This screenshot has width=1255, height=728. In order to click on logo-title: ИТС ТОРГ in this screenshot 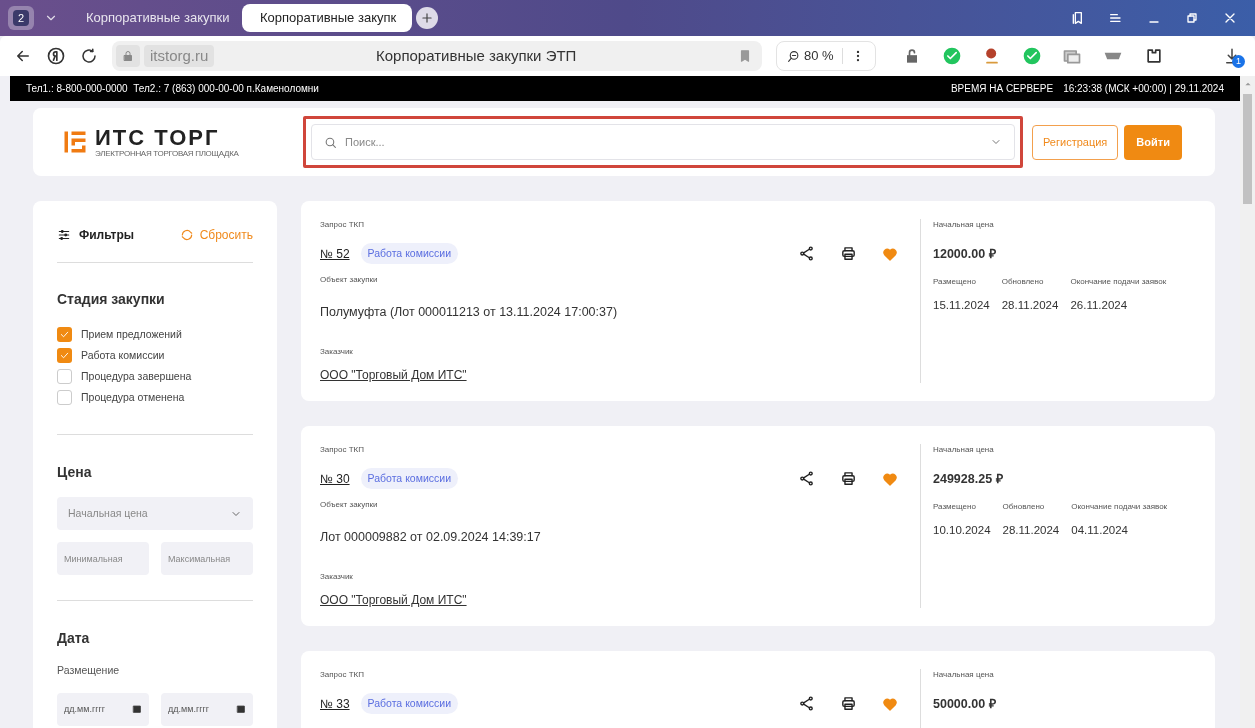, I will do `click(158, 137)`.